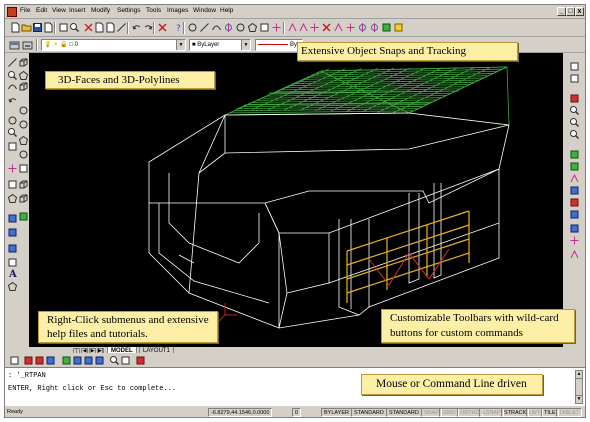 This screenshot has height=422, width=590. Describe the element at coordinates (12, 86) in the screenshot. I see `pan-tool-icon` at that location.